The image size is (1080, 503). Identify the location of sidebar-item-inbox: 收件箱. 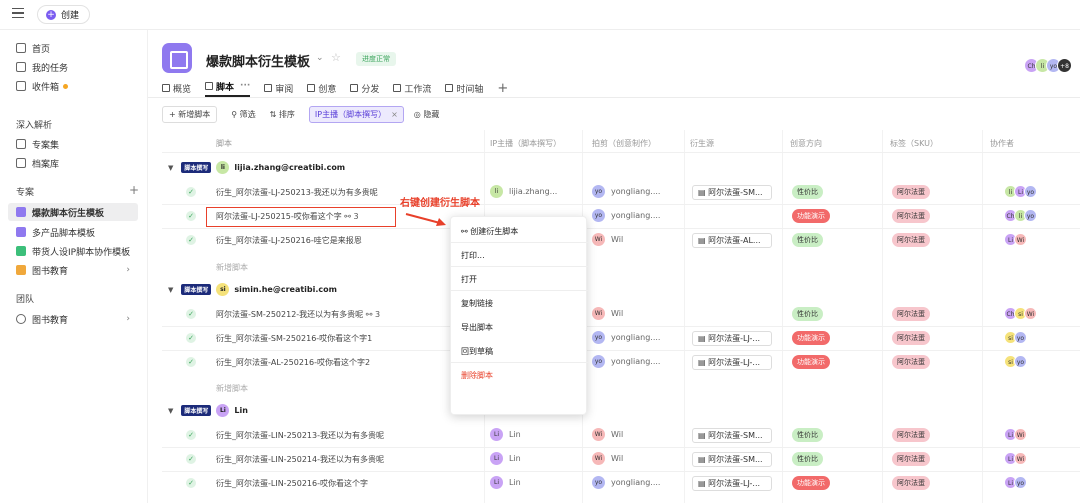
(73, 86).